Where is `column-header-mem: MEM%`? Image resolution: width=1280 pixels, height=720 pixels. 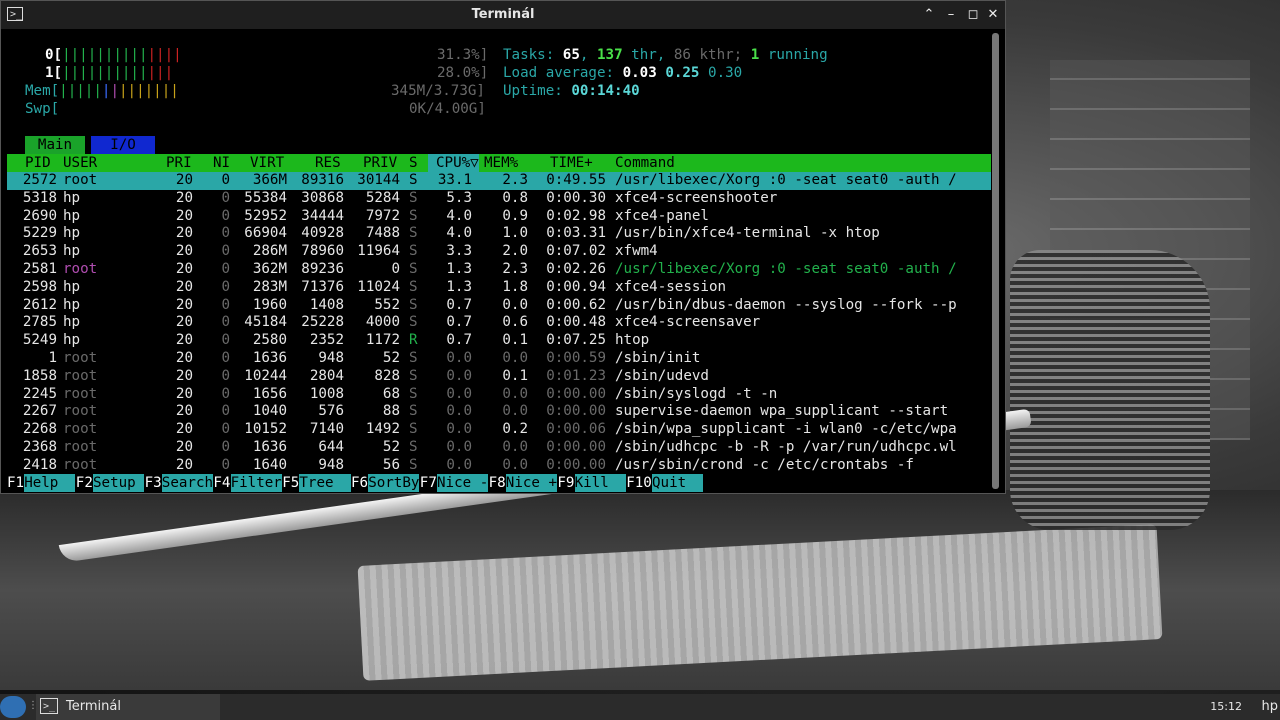
column-header-mem: MEM% is located at coordinates (501, 163).